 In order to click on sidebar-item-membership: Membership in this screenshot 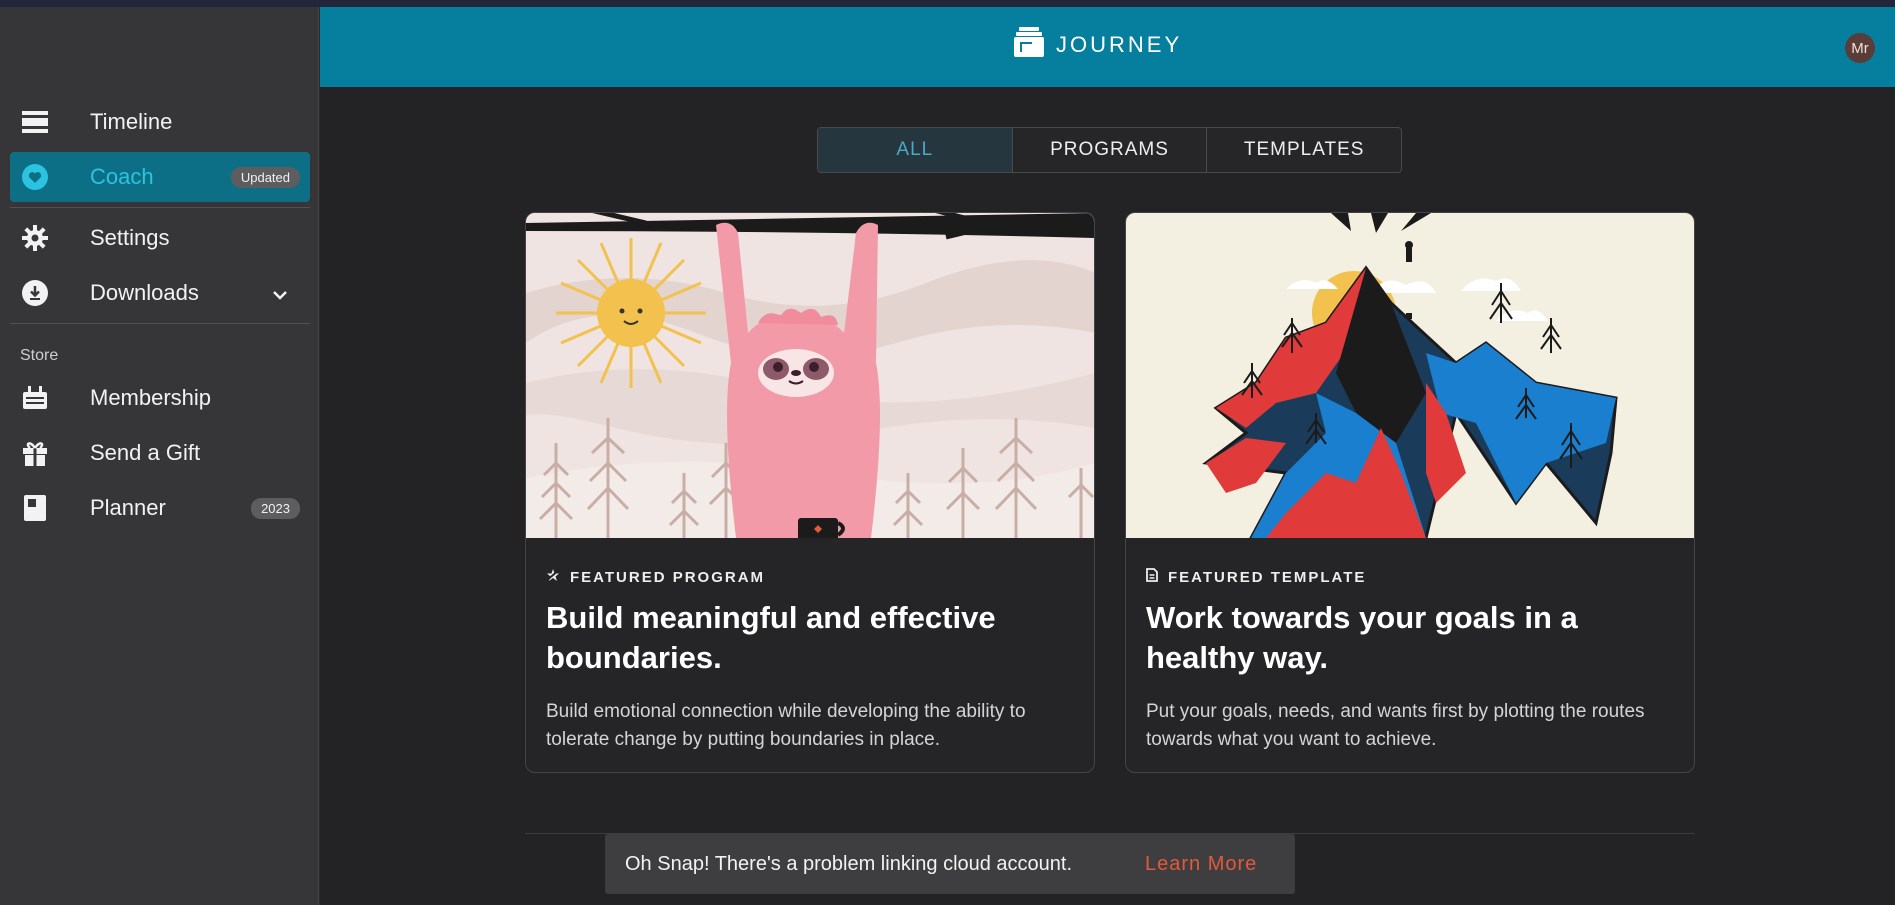, I will do `click(160, 398)`.